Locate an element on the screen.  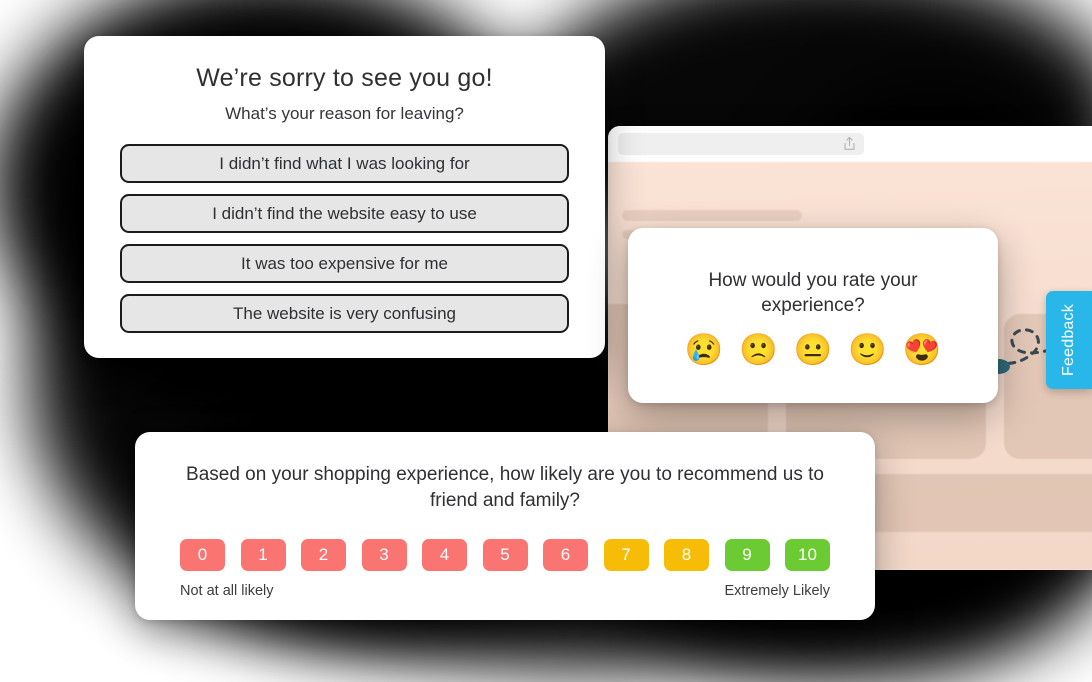
nps-score-2: 2 is located at coordinates (323, 555).